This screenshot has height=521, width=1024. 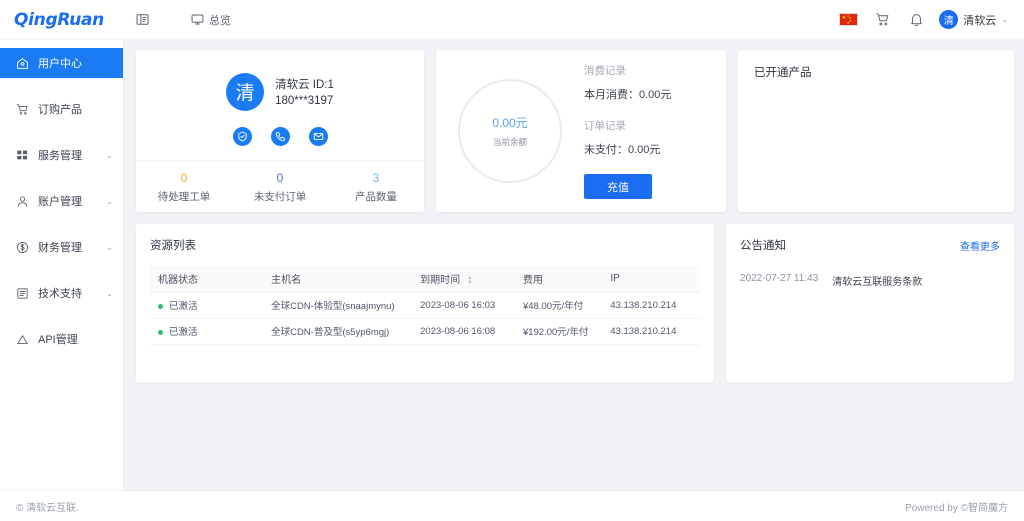 I want to click on sidebar-item-finance-management: 财务管理 ⌄, so click(x=61, y=247).